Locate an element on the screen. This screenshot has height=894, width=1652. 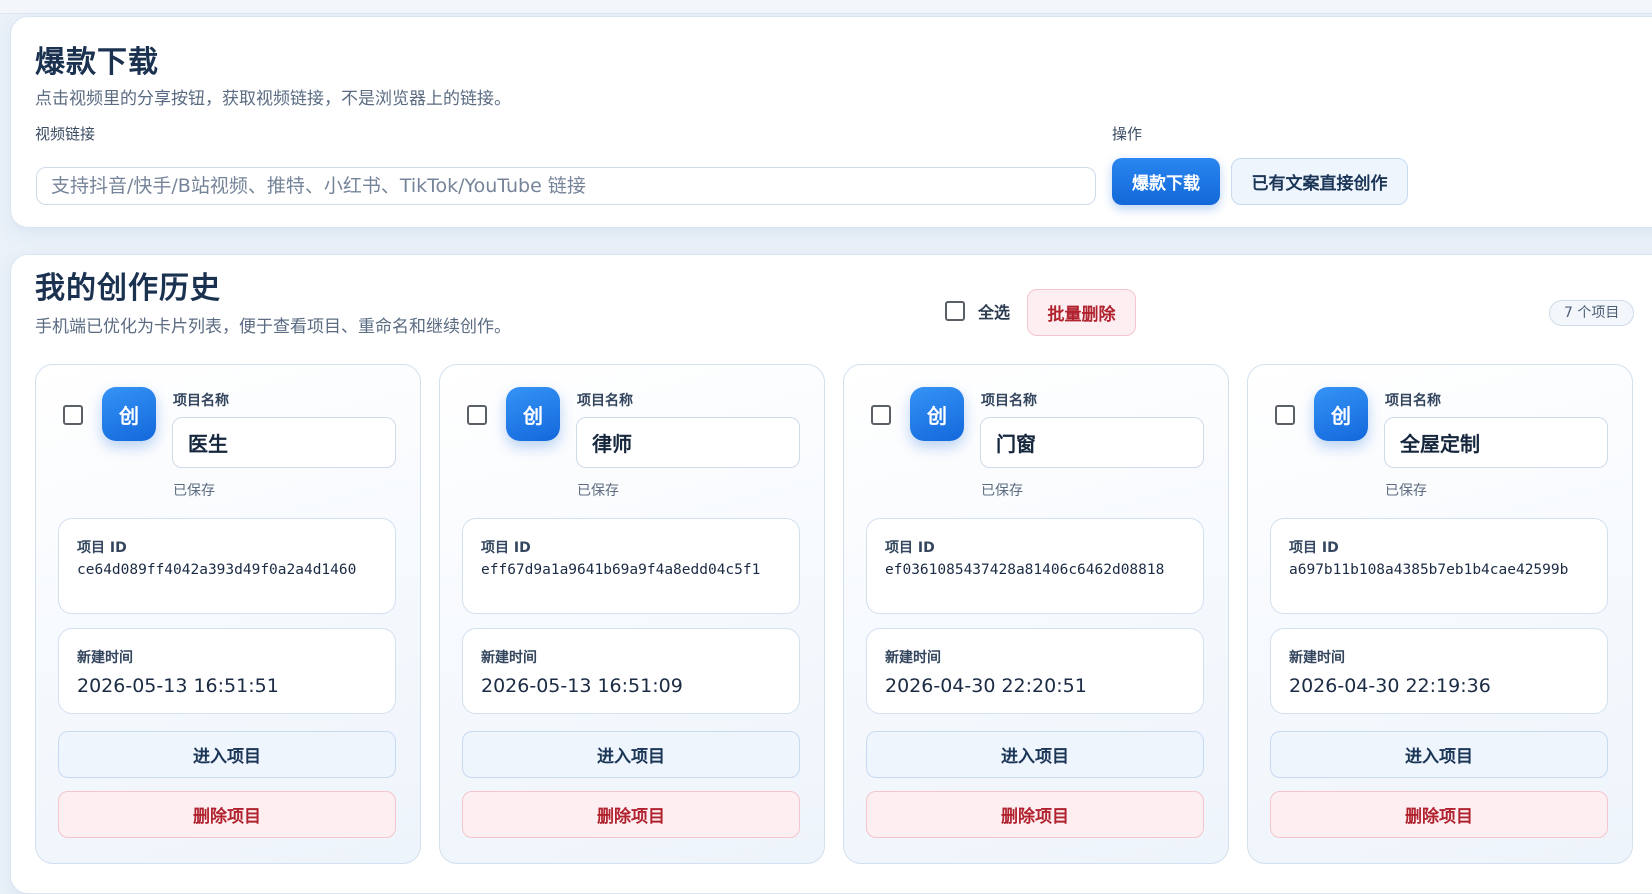
created-time-box: 新建时间 2026-05-13 16:51:51 is located at coordinates (227, 671).